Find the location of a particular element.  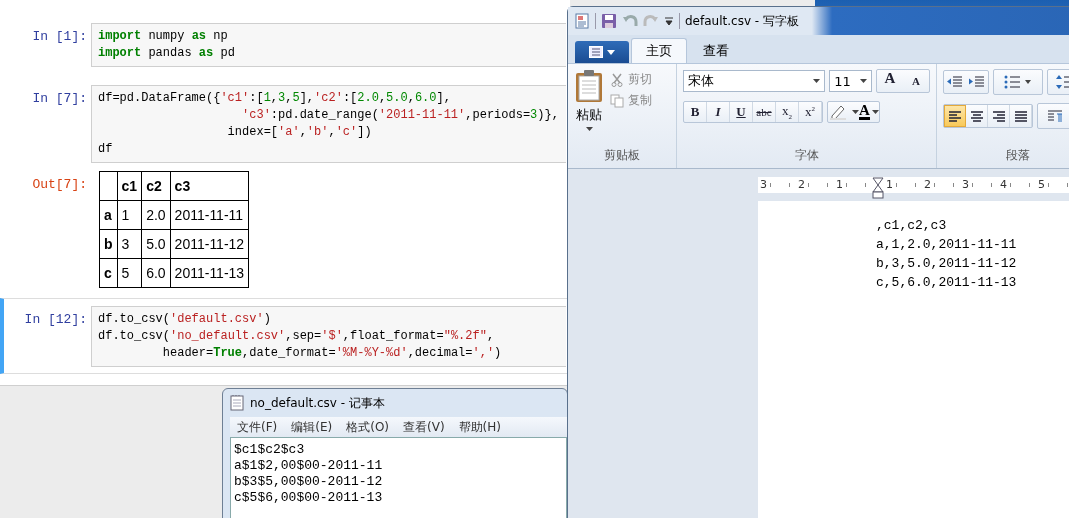

text-line: a$1$2,00$00-2011-11 is located at coordinates (309, 466).